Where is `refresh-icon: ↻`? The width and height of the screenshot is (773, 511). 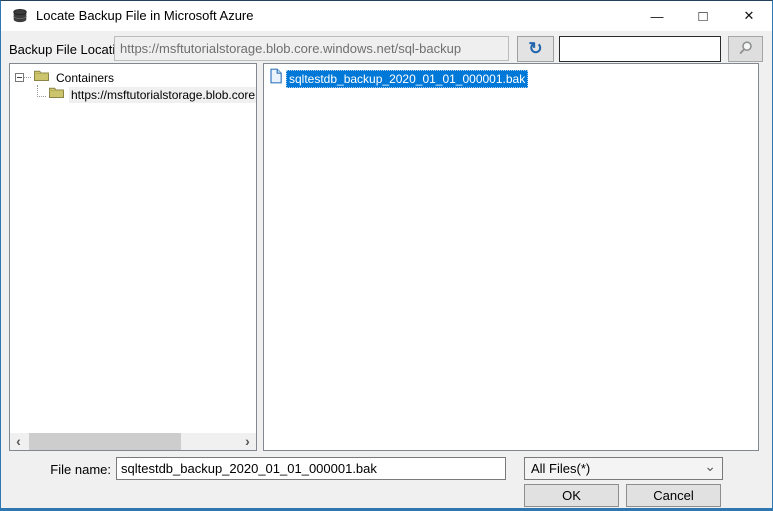
refresh-icon: ↻ is located at coordinates (535, 48).